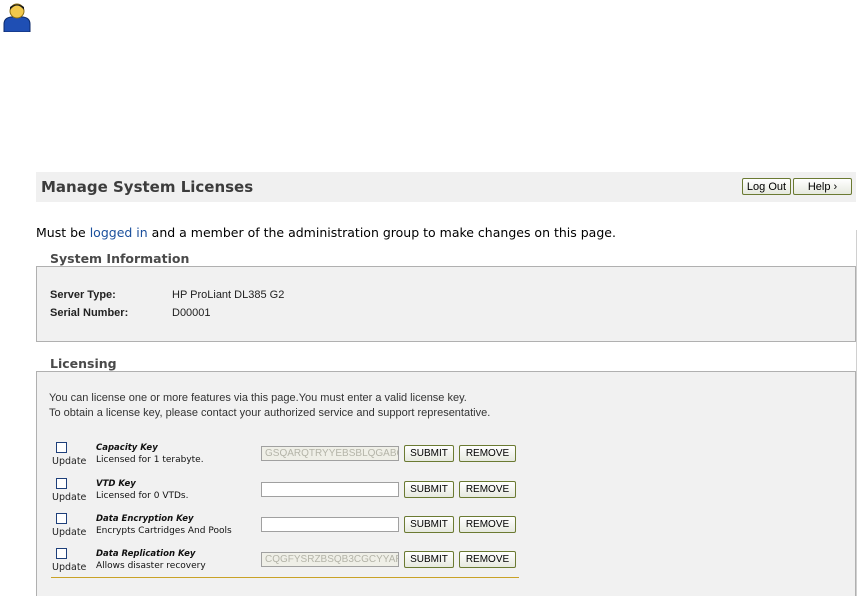 Image resolution: width=859 pixels, height=596 pixels. I want to click on key-description: Licensed for 0 VTDs., so click(142, 496).